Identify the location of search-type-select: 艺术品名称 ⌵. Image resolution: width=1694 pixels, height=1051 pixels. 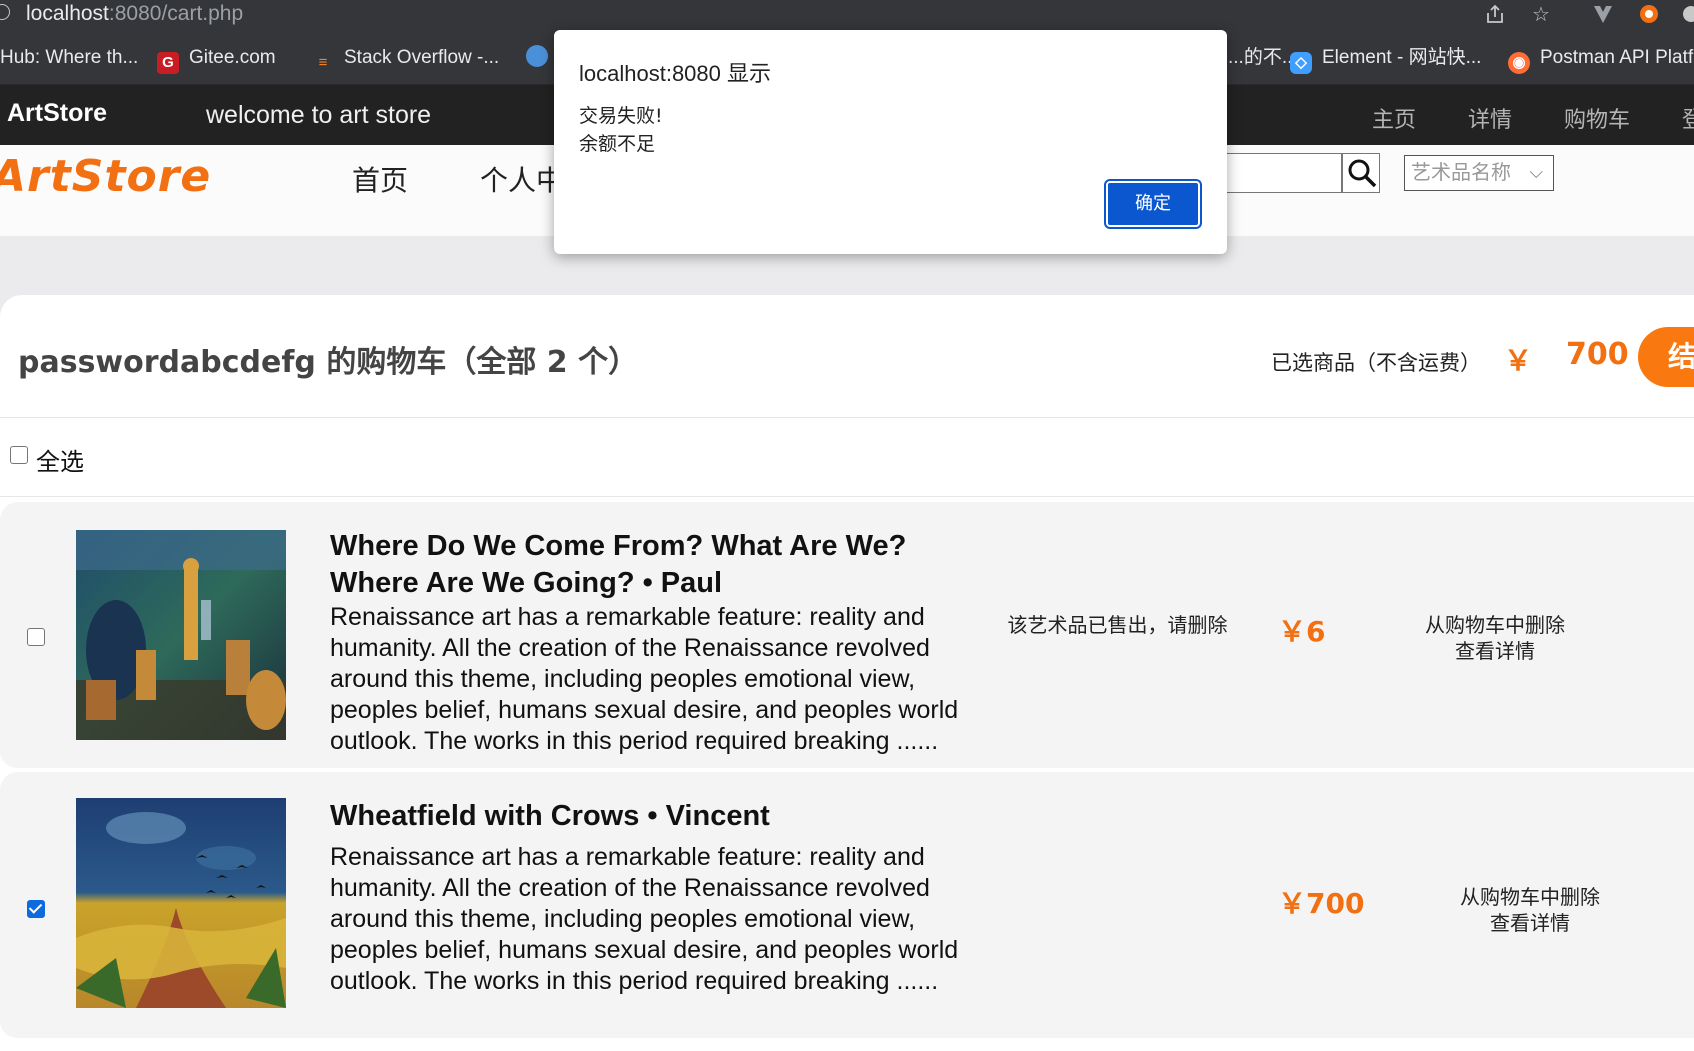
(1479, 173).